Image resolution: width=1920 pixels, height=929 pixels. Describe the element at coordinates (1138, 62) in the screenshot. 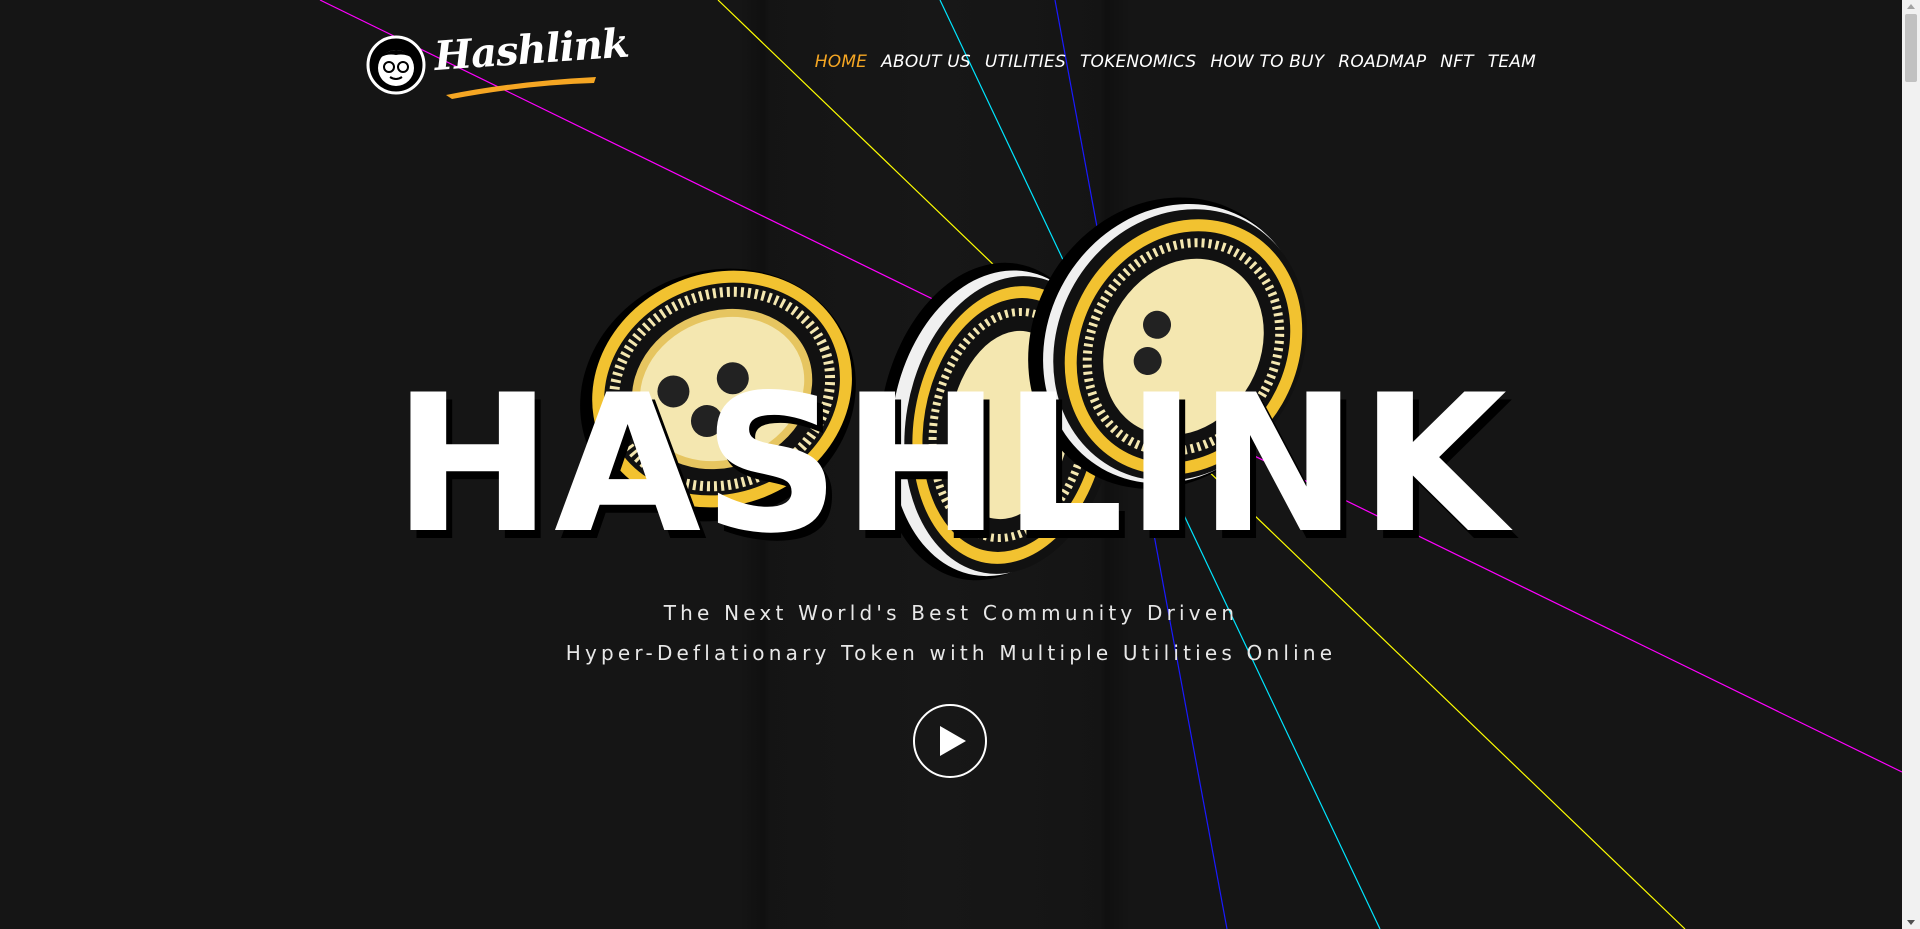

I see `nav-tokenomics: TOKENOMICS` at that location.